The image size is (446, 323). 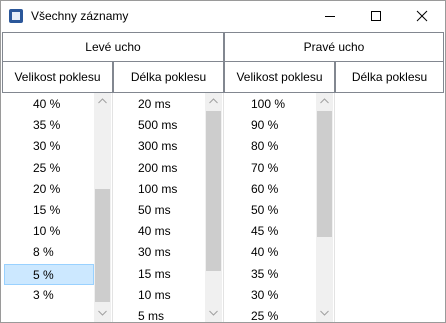 I want to click on column-header-right-intensity: Velikost poklesu, so click(x=279, y=77).